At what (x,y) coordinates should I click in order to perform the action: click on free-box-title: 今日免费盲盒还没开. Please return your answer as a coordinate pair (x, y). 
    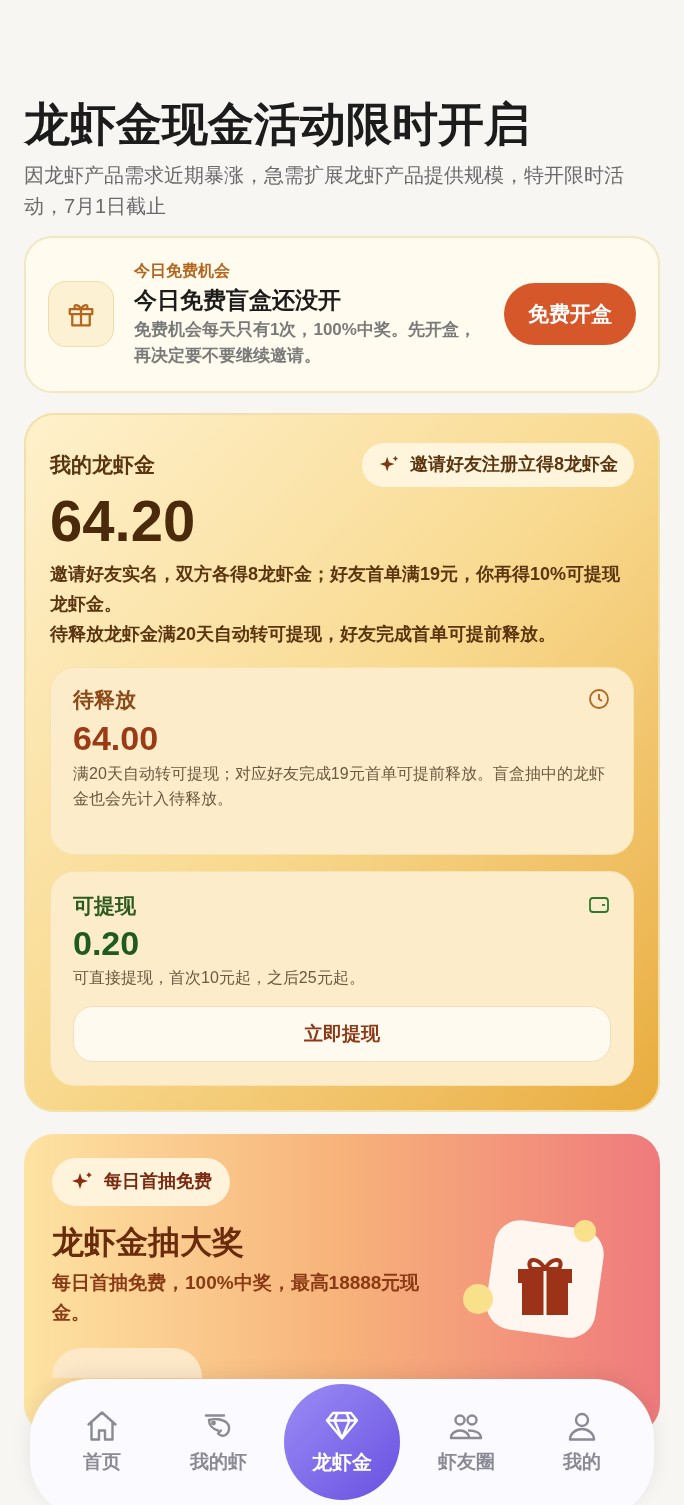
    Looking at the image, I should click on (238, 300).